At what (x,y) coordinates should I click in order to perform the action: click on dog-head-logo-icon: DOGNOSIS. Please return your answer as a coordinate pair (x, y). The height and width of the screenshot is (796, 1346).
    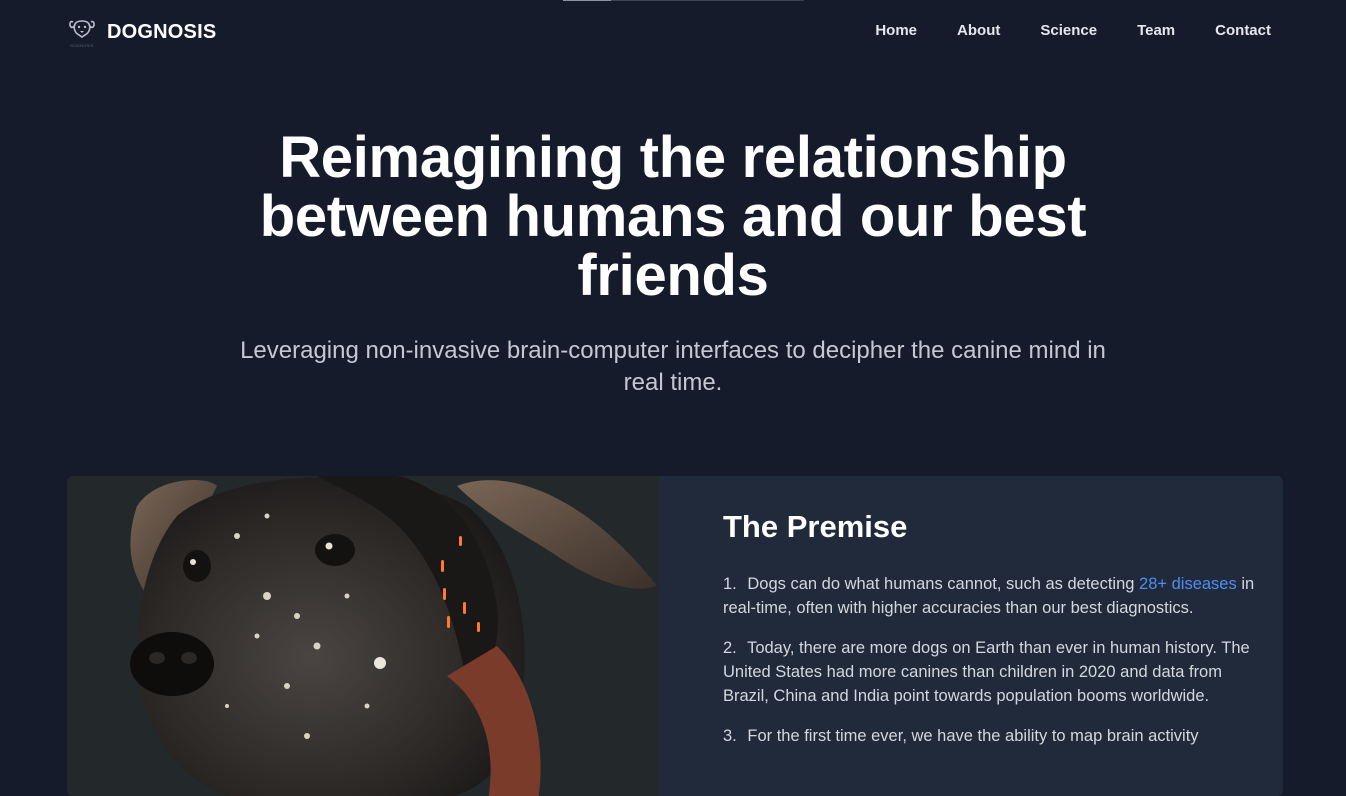
    Looking at the image, I should click on (82, 32).